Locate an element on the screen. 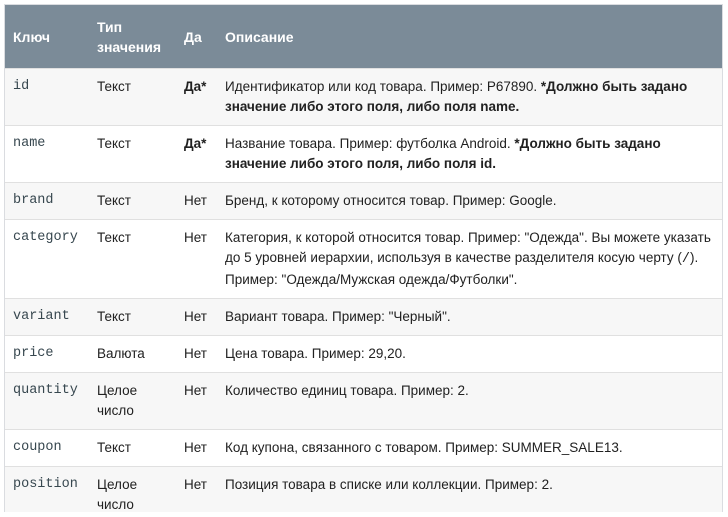 The image size is (728, 517). cell-key: price is located at coordinates (47, 354).